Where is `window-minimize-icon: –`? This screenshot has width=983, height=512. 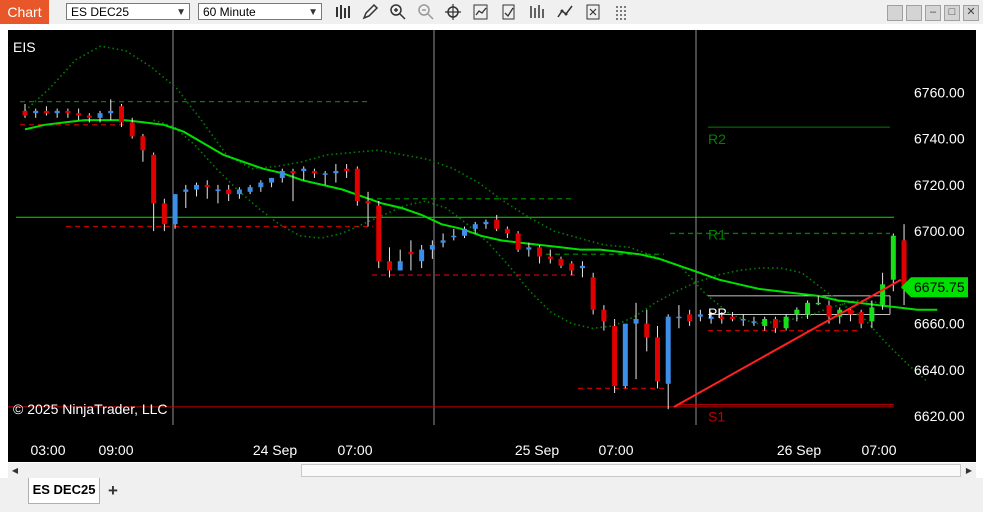
window-minimize-icon: – is located at coordinates (933, 13).